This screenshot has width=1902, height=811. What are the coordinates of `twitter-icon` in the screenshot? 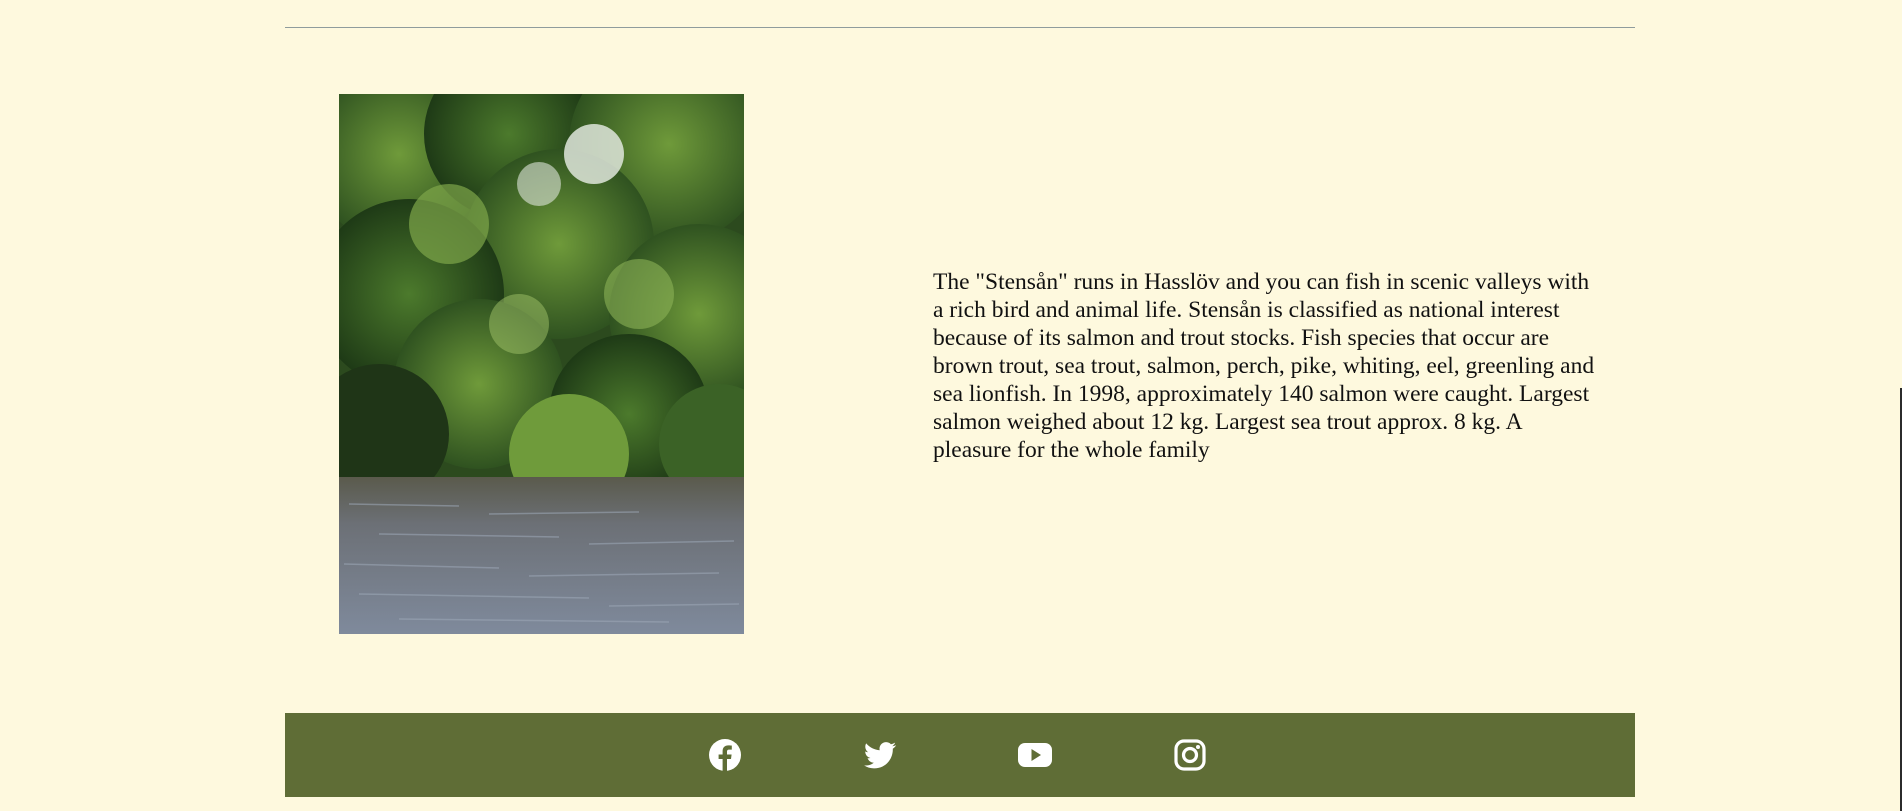 It's located at (880, 755).